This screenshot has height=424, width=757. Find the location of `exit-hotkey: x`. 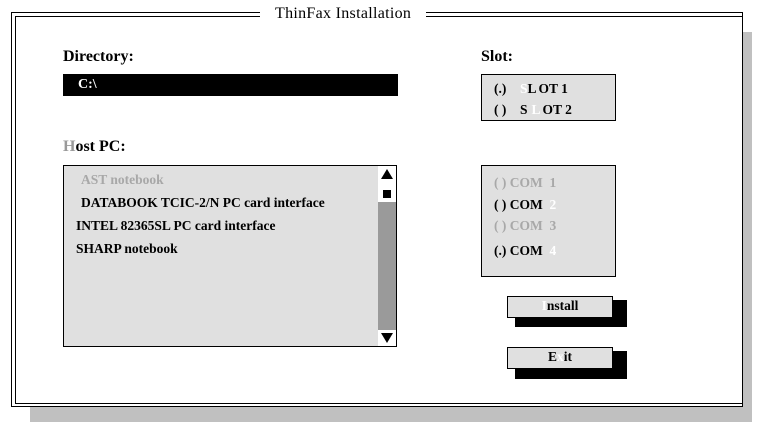

exit-hotkey: x is located at coordinates (560, 356).